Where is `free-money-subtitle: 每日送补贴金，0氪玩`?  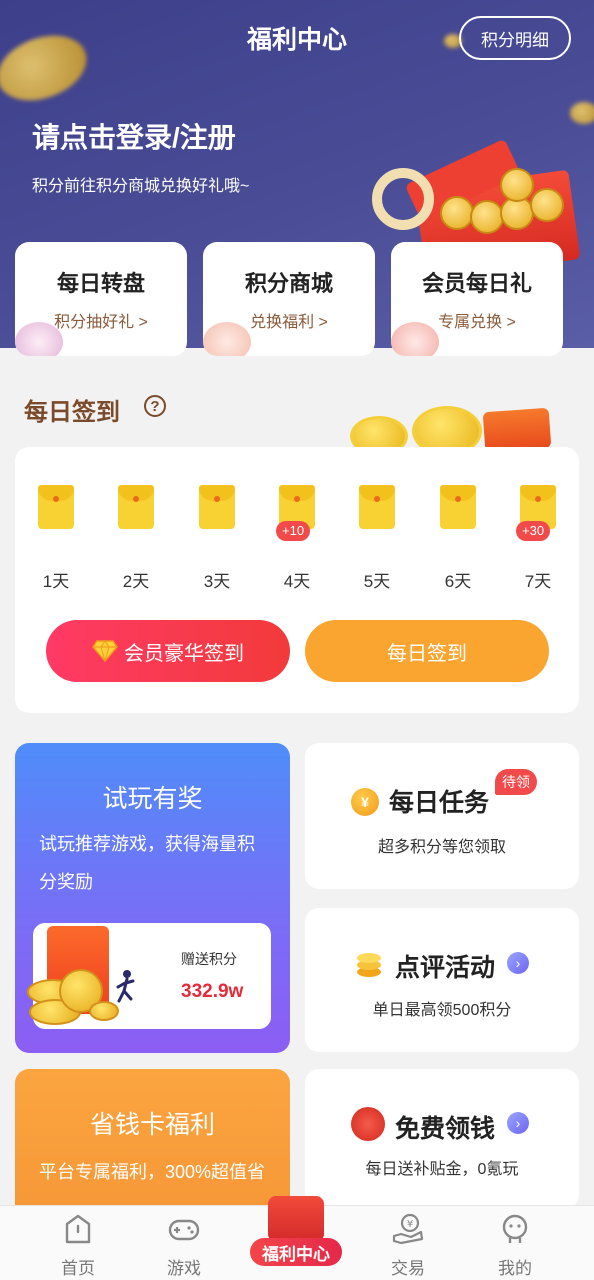 free-money-subtitle: 每日送补贴金，0氪玩 is located at coordinates (442, 1169).